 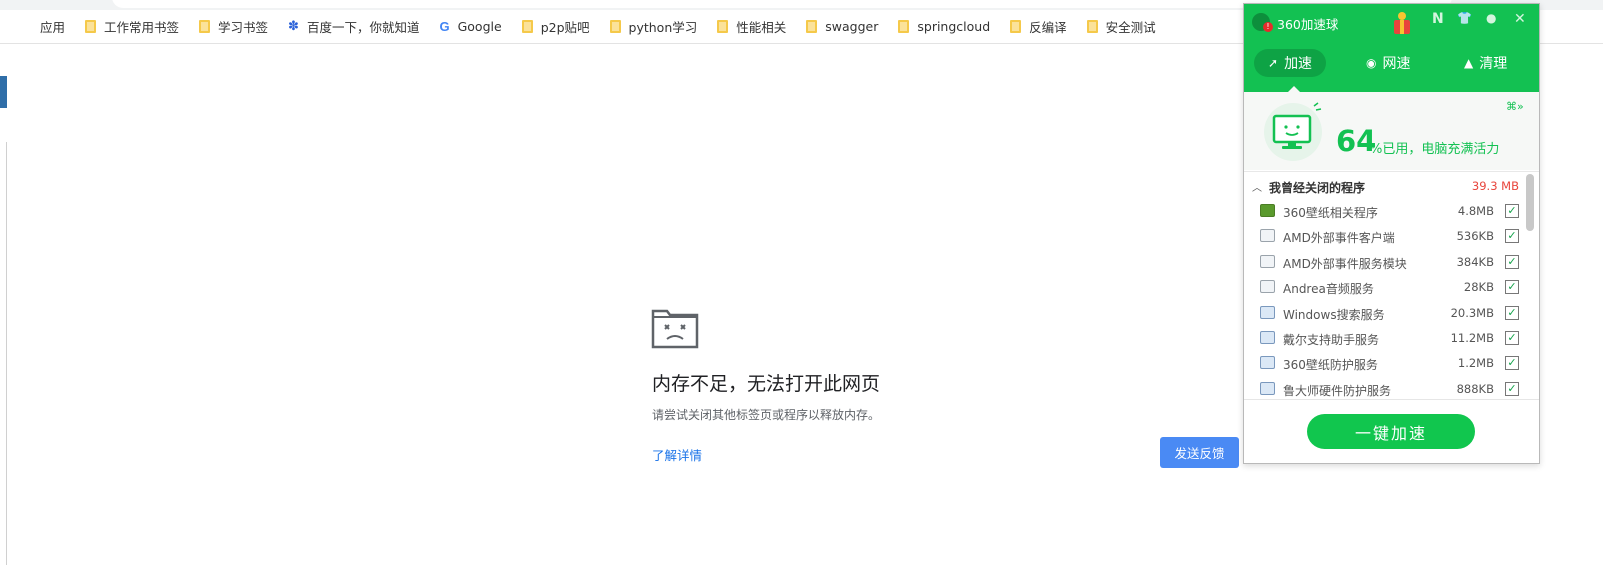 I want to click on tab-clean: ▲ 清理, so click(x=1485, y=63).